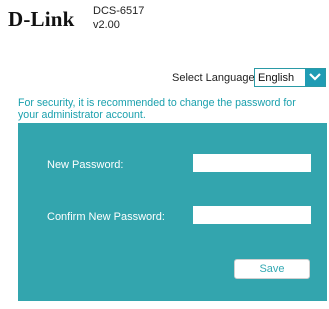  Describe the element at coordinates (85, 165) in the screenshot. I see `new-password-label: New Password:` at that location.